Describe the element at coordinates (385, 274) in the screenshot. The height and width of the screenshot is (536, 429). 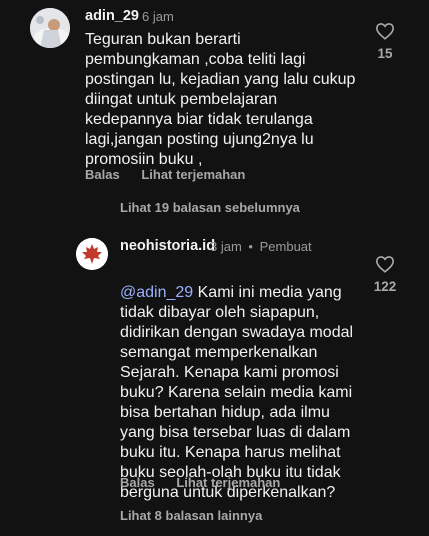
I see `like-control: 122` at that location.